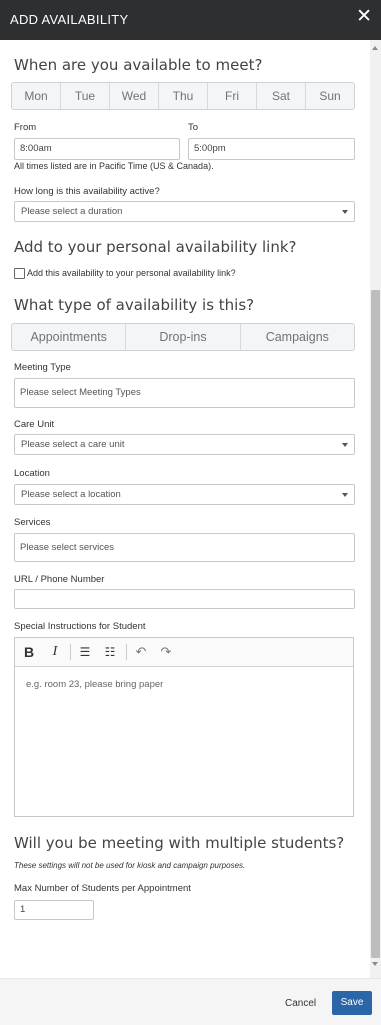  Describe the element at coordinates (73, 444) in the screenshot. I see `care-unit-select-value: Please select a care unit` at that location.